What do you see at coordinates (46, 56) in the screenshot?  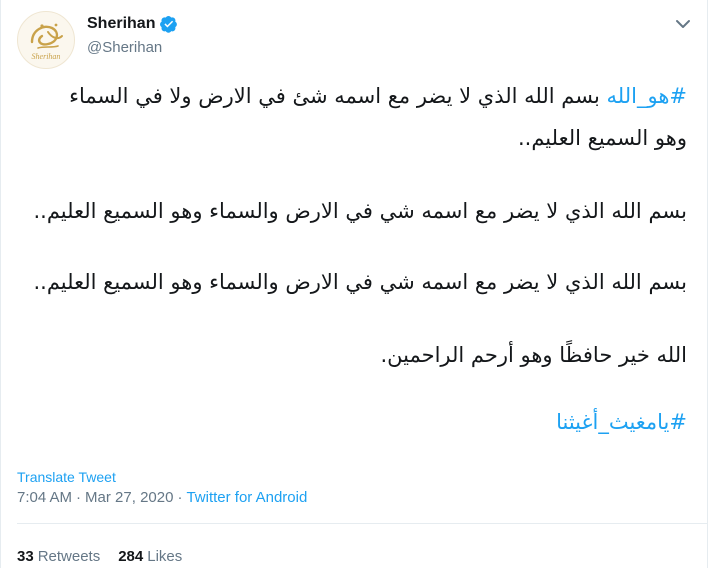 I see `avatar-logo-text: Sherihan` at bounding box center [46, 56].